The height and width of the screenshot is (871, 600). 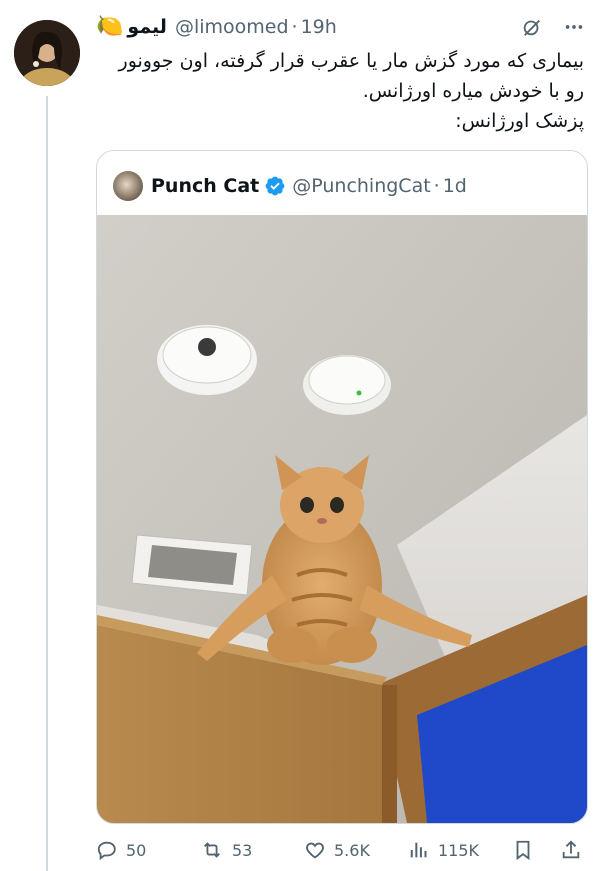 I want to click on quoted-author-name: Punch Cat, so click(x=205, y=186).